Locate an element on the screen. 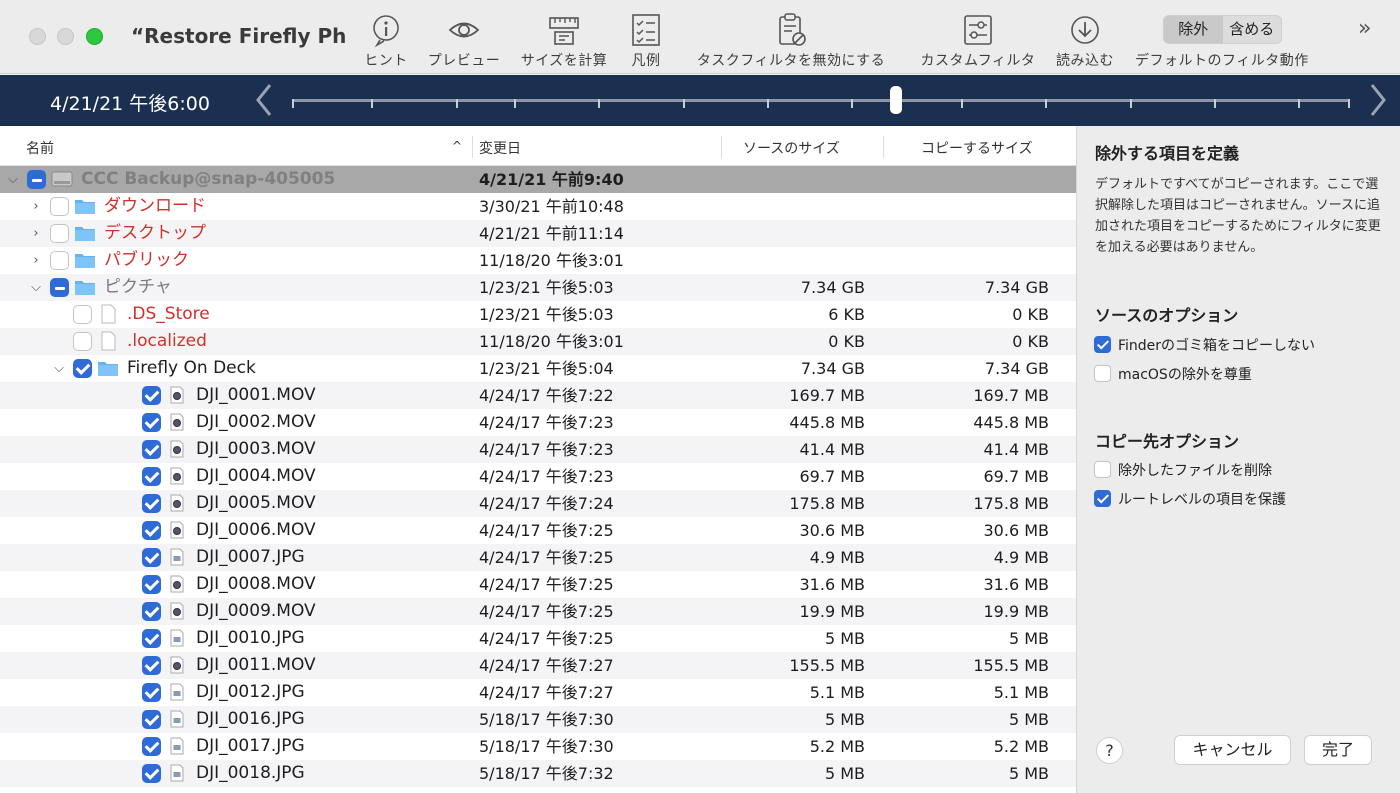 This screenshot has height=793, width=1400. file-row: › パブリック 11/18/20 午後3:01 is located at coordinates (538, 260).